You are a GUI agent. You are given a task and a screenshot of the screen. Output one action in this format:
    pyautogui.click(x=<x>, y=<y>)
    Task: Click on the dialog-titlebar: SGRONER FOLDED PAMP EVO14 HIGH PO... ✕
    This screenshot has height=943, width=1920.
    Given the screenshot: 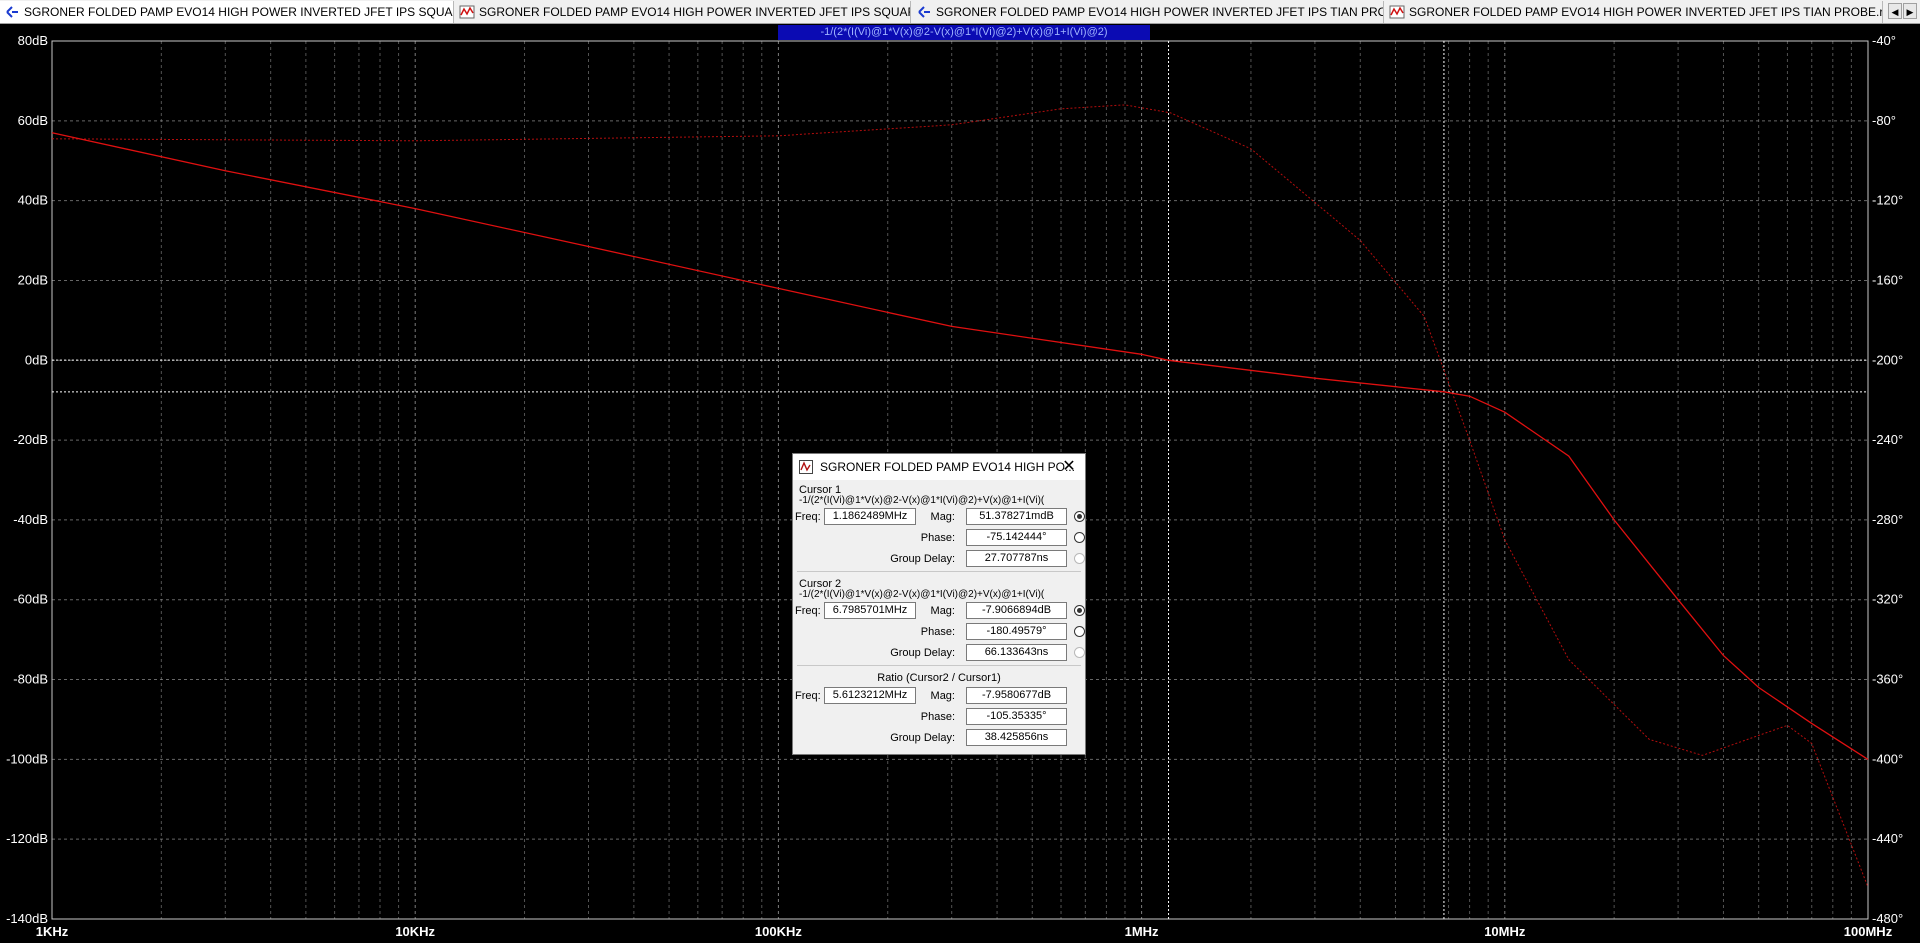 What is the action you would take?
    pyautogui.click(x=939, y=467)
    